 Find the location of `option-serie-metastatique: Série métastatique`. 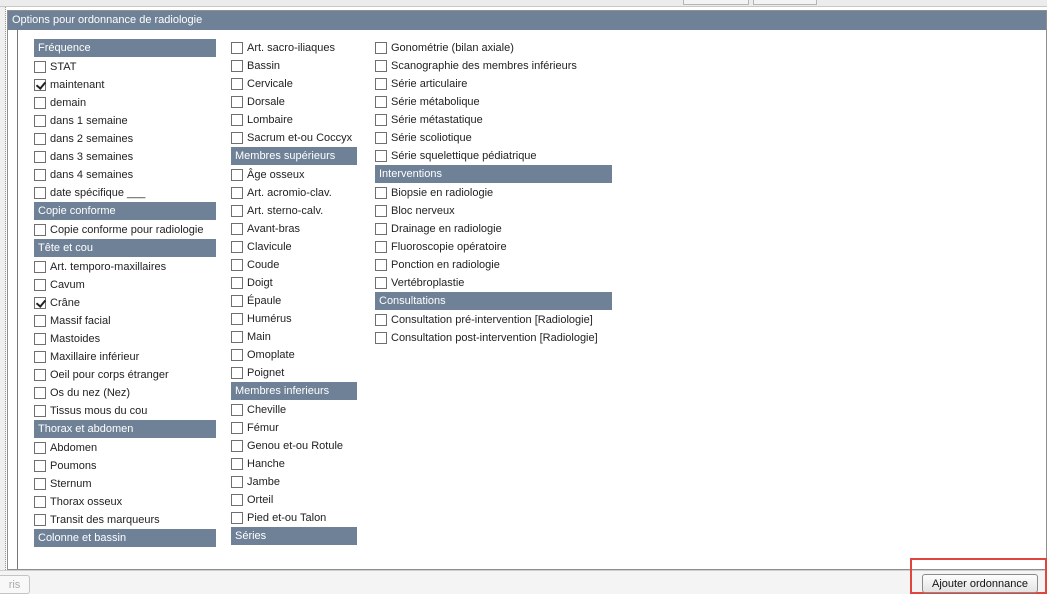

option-serie-metastatique: Série métastatique is located at coordinates (493, 120).